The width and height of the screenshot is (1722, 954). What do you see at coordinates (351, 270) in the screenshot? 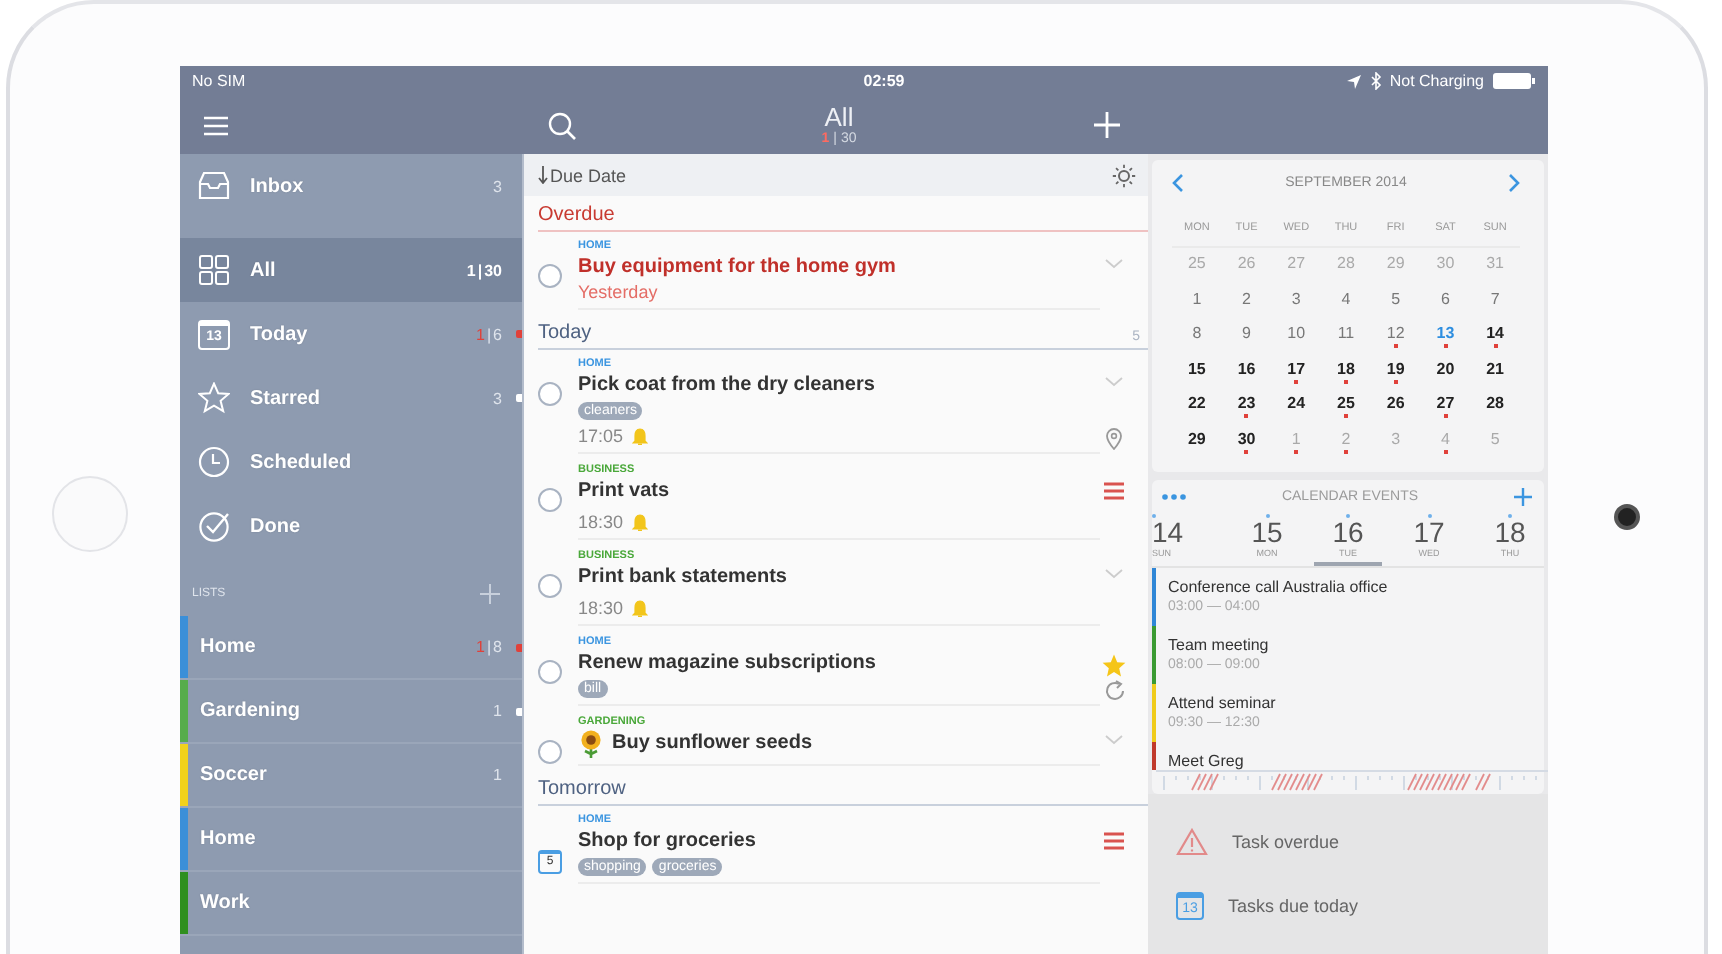
I see `sidebar-item: All 1|30` at bounding box center [351, 270].